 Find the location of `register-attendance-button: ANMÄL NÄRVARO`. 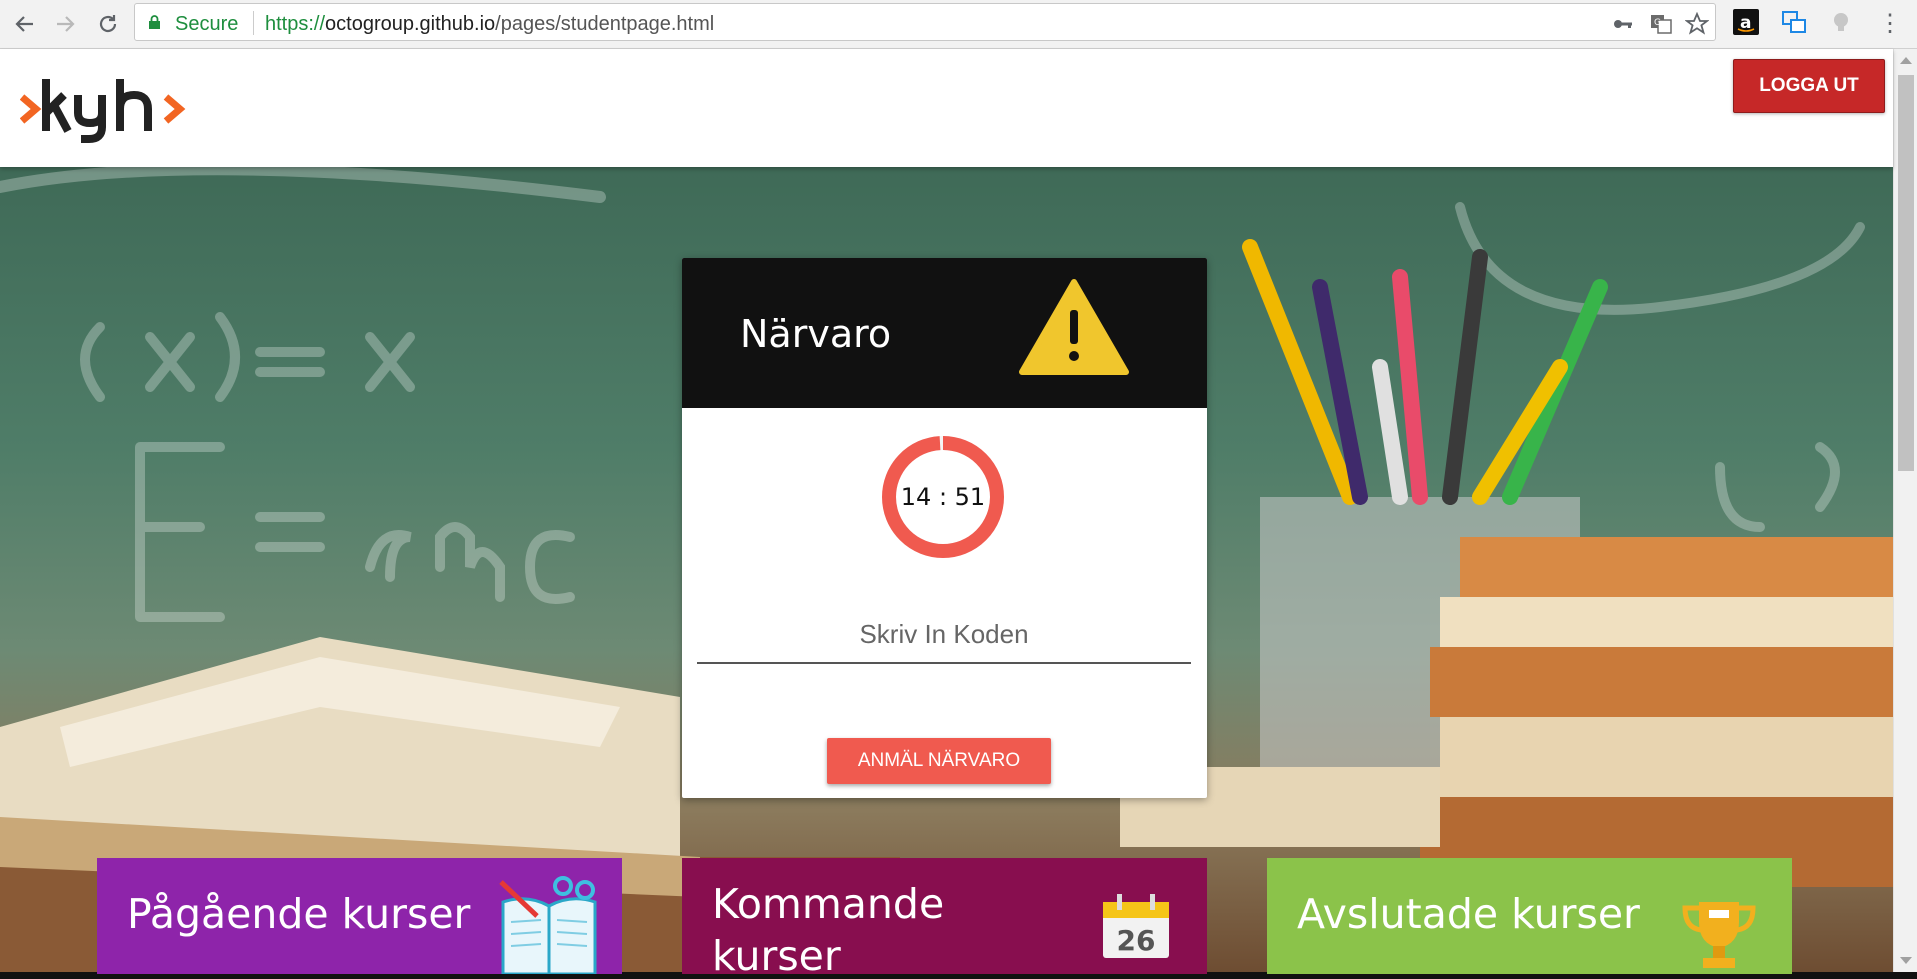

register-attendance-button: ANMÄL NÄRVARO is located at coordinates (939, 761).